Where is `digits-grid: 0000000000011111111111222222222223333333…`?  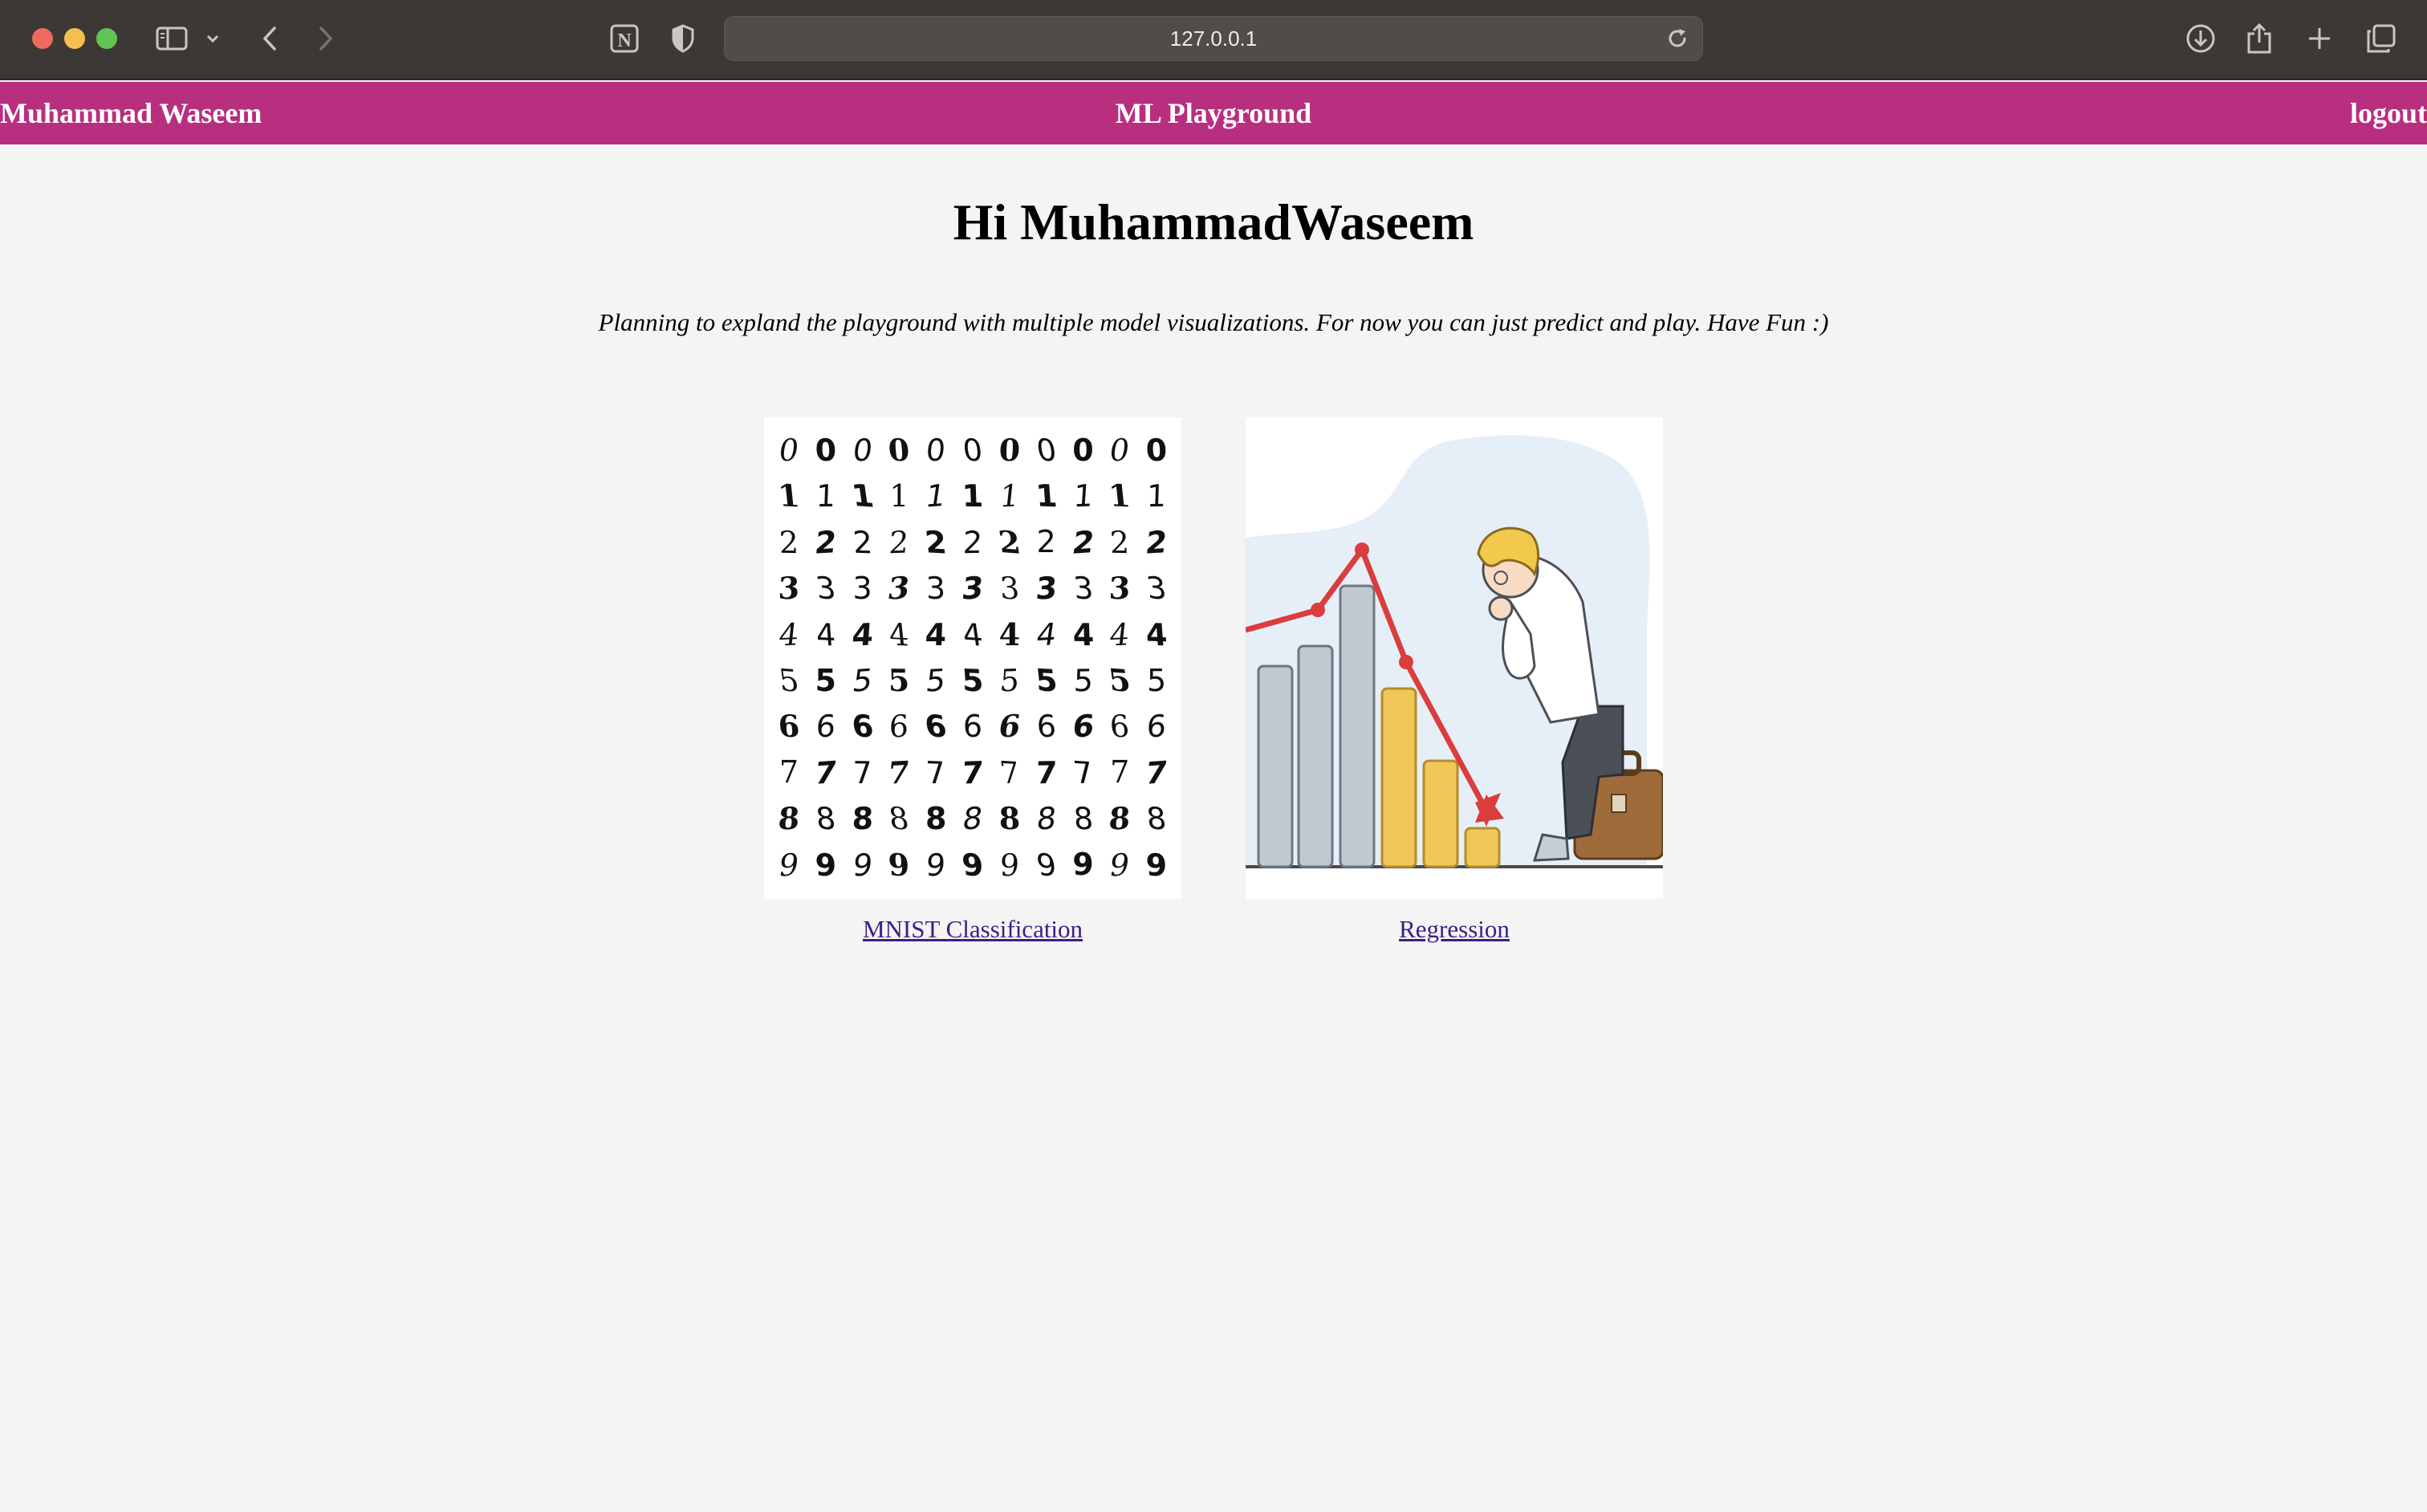
digits-grid: 0000000000011111111111222222222223333333… is located at coordinates (972, 658).